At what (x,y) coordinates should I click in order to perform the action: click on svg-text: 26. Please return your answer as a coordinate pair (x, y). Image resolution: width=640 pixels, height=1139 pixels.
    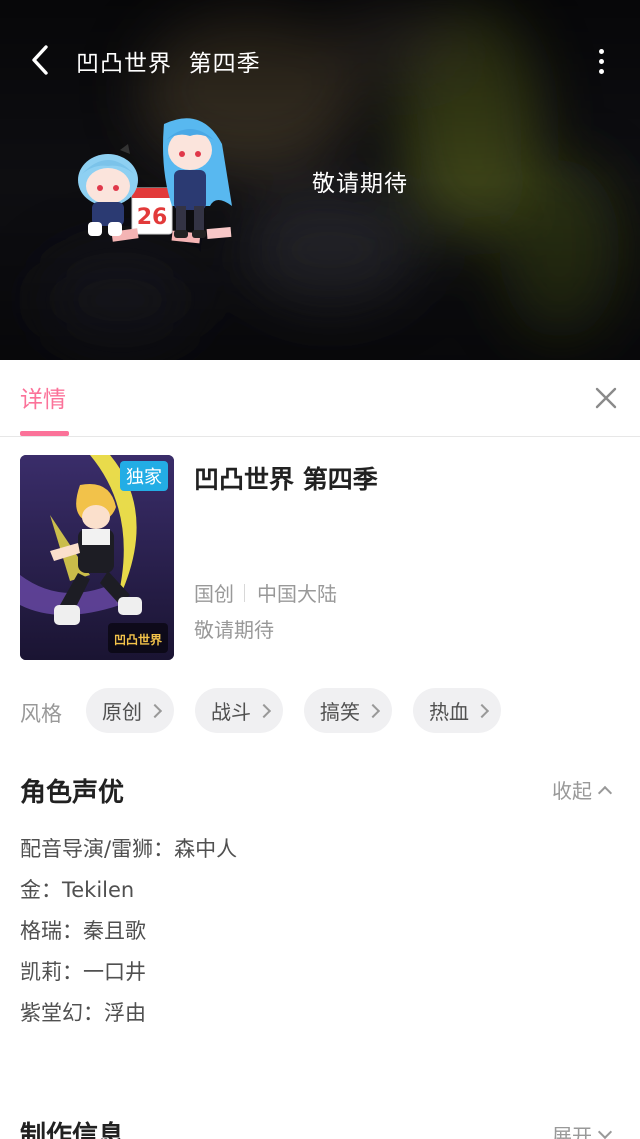
    Looking at the image, I should click on (152, 217).